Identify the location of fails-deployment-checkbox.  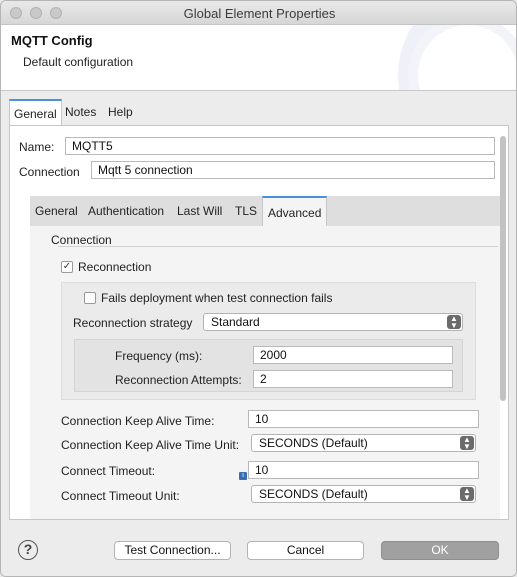
(90, 298).